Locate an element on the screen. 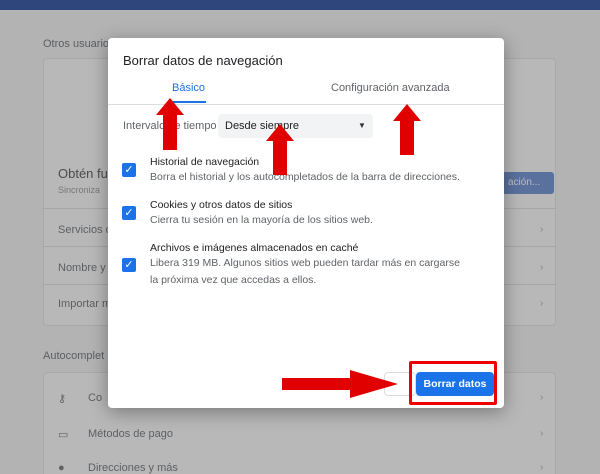  tab-advanced: Configuración avanzada is located at coordinates (390, 92).